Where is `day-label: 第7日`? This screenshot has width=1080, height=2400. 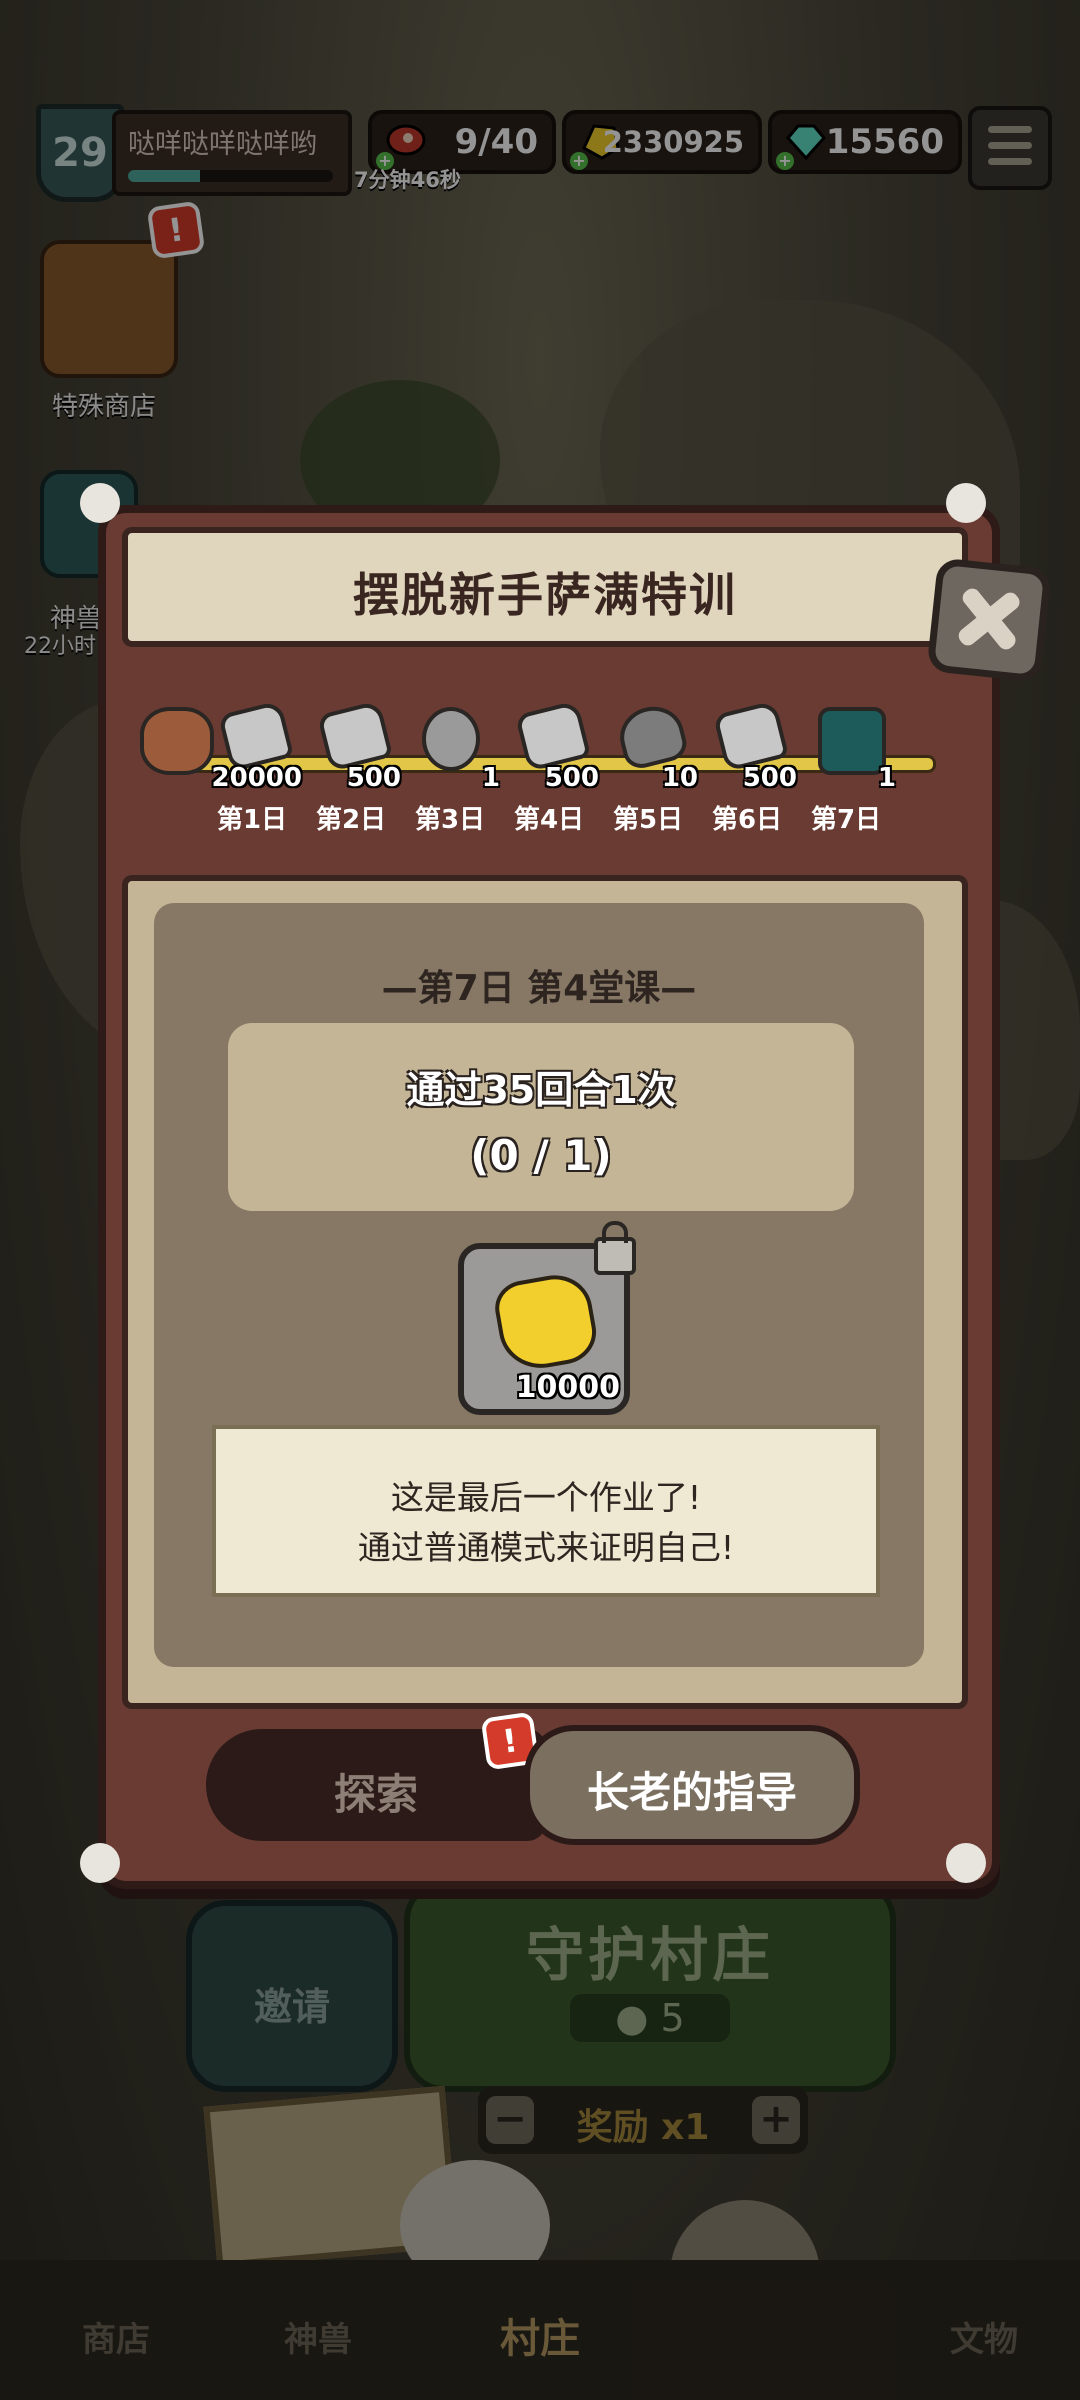 day-label: 第7日 is located at coordinates (846, 820).